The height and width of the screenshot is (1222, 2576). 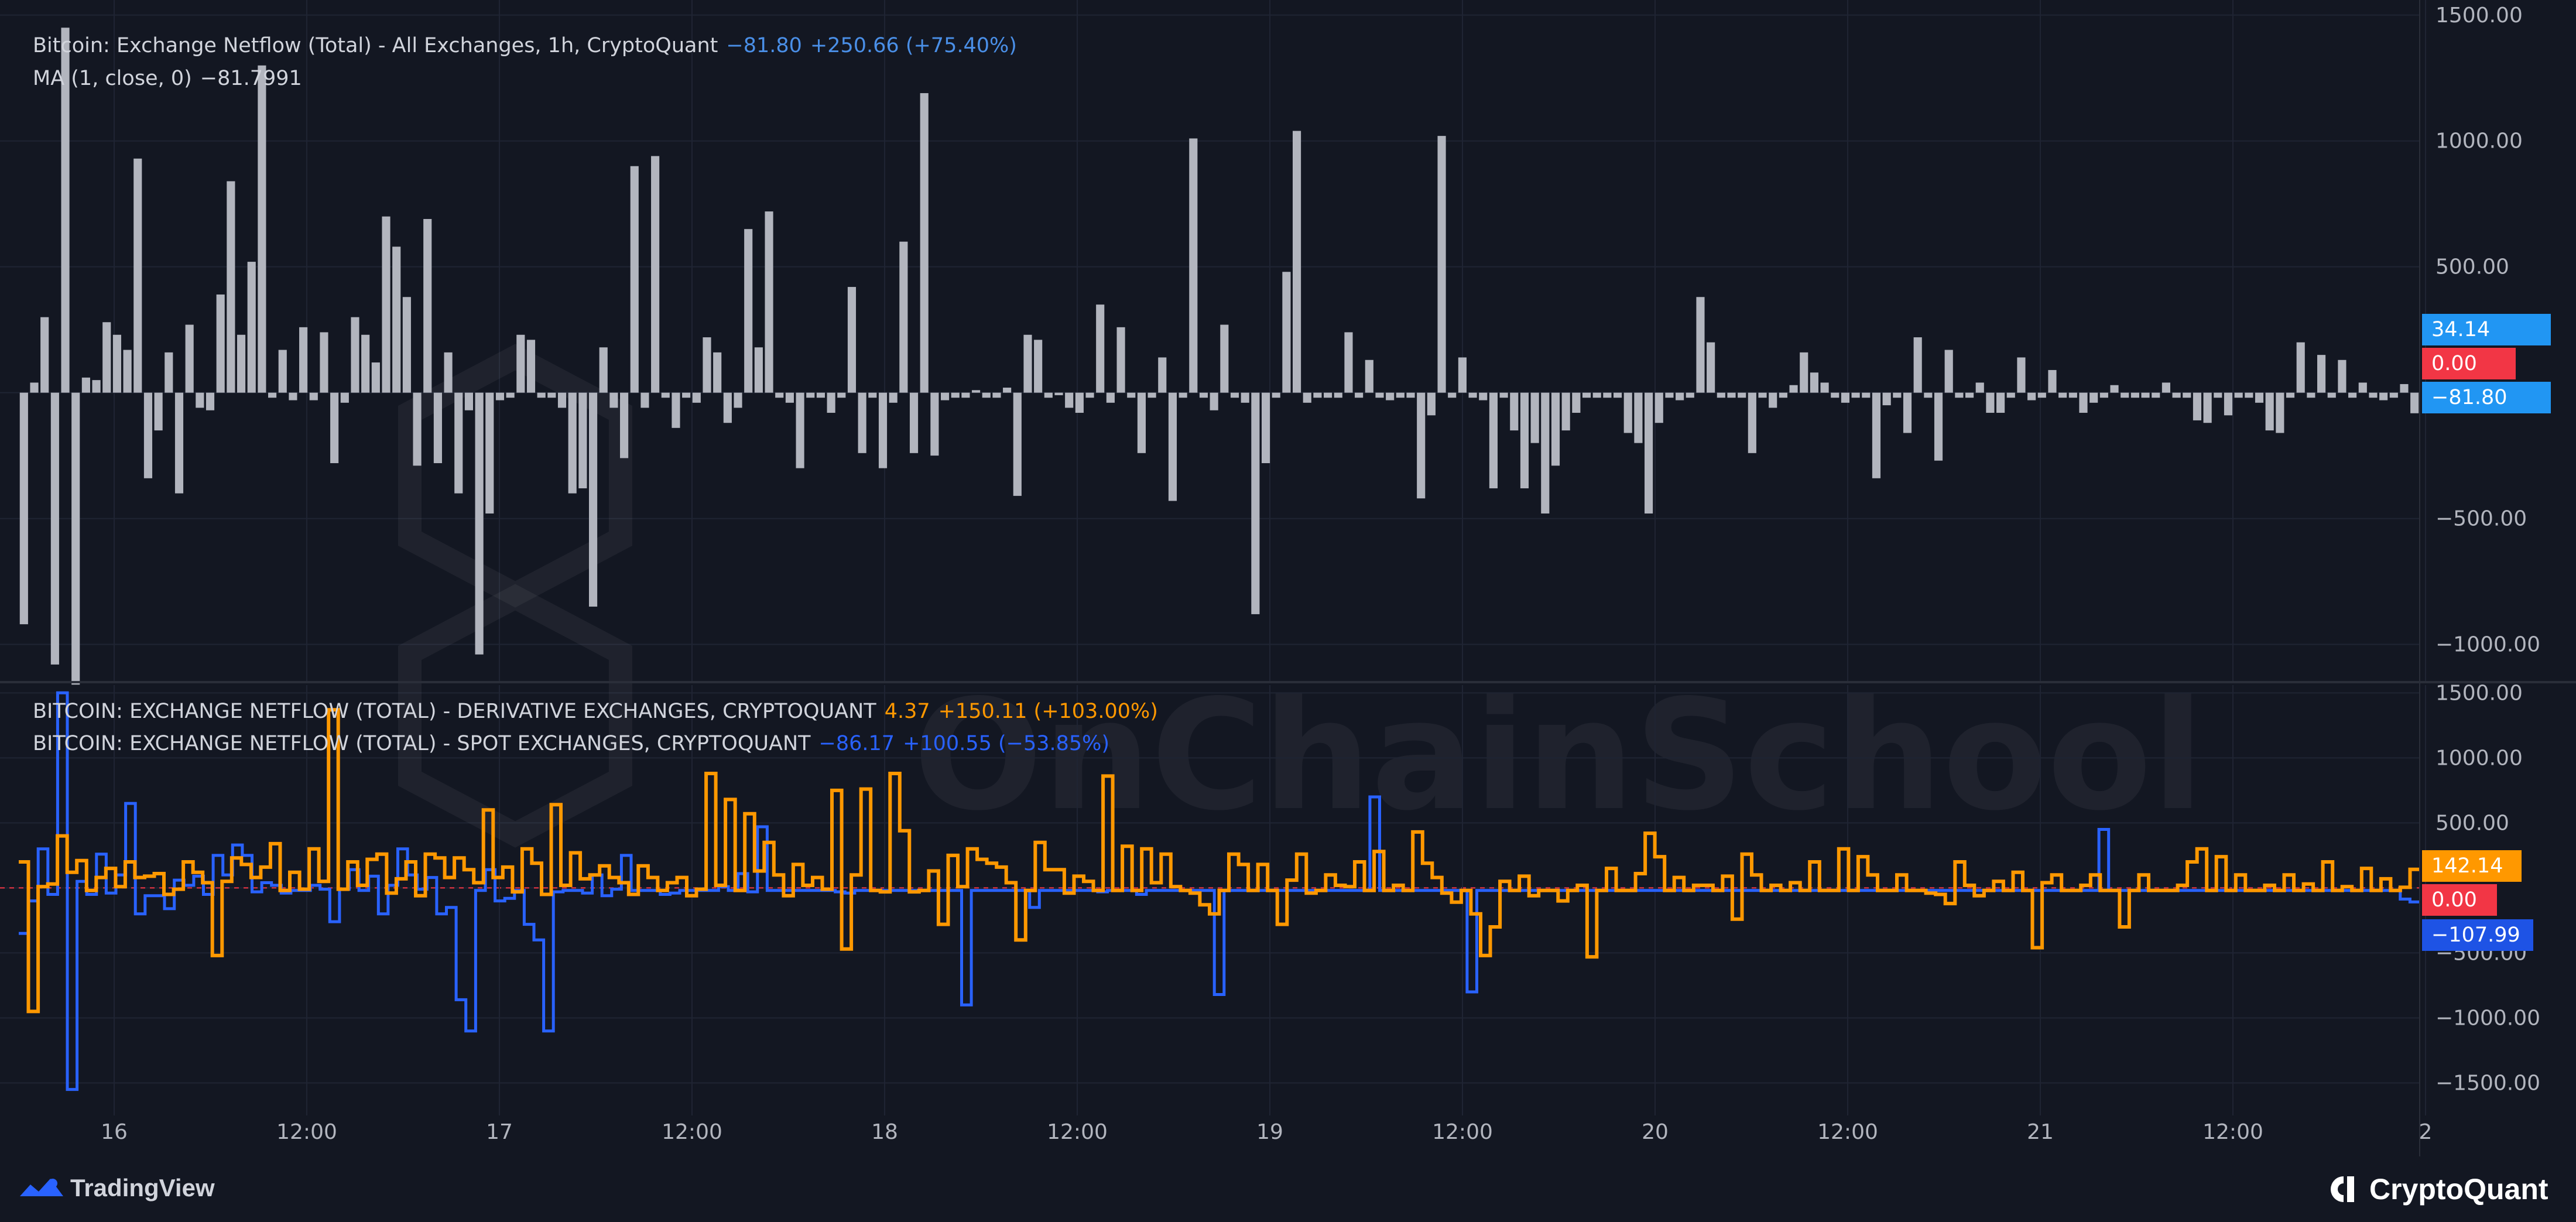 I want to click on tradingview-logo: TradingView, so click(x=117, y=1188).